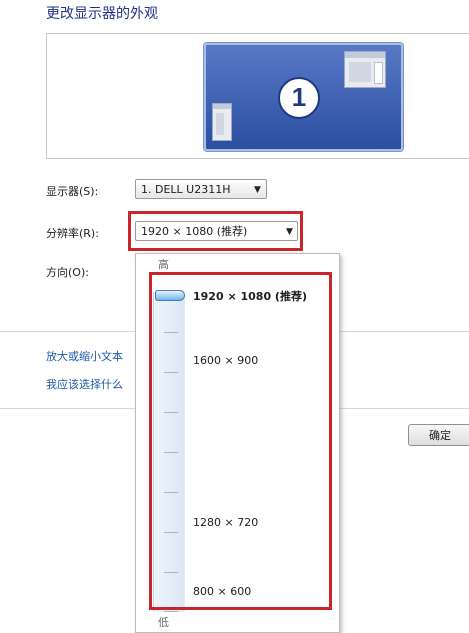  I want to click on text-size-link: 放大或缩小文本, so click(84, 356).